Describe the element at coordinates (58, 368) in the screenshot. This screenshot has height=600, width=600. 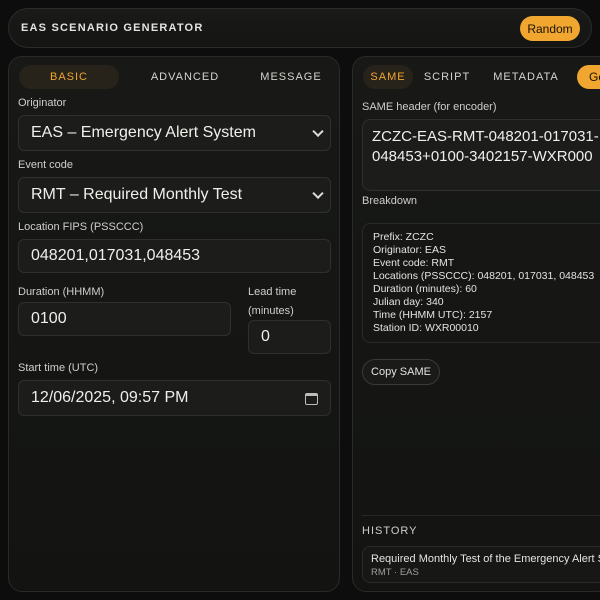
I see `start-time-label: Start time (UTC)` at that location.